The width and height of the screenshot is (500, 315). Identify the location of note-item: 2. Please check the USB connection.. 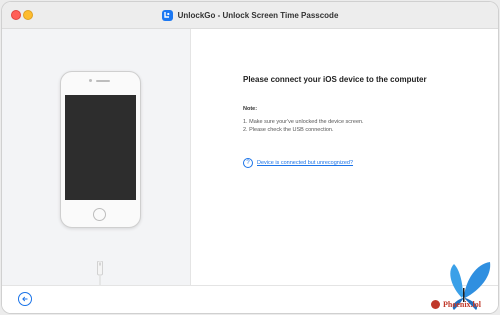
(288, 130).